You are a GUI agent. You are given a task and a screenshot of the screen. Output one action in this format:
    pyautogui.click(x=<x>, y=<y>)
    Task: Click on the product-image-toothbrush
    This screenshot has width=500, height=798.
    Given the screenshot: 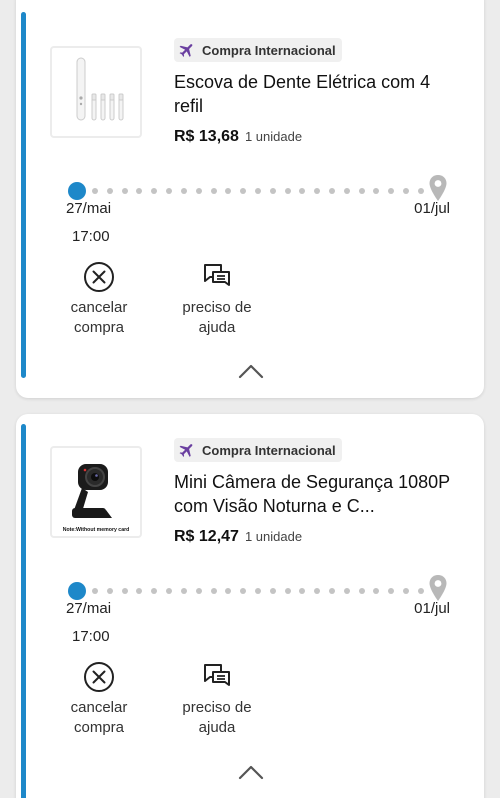 What is the action you would take?
    pyautogui.click(x=96, y=92)
    